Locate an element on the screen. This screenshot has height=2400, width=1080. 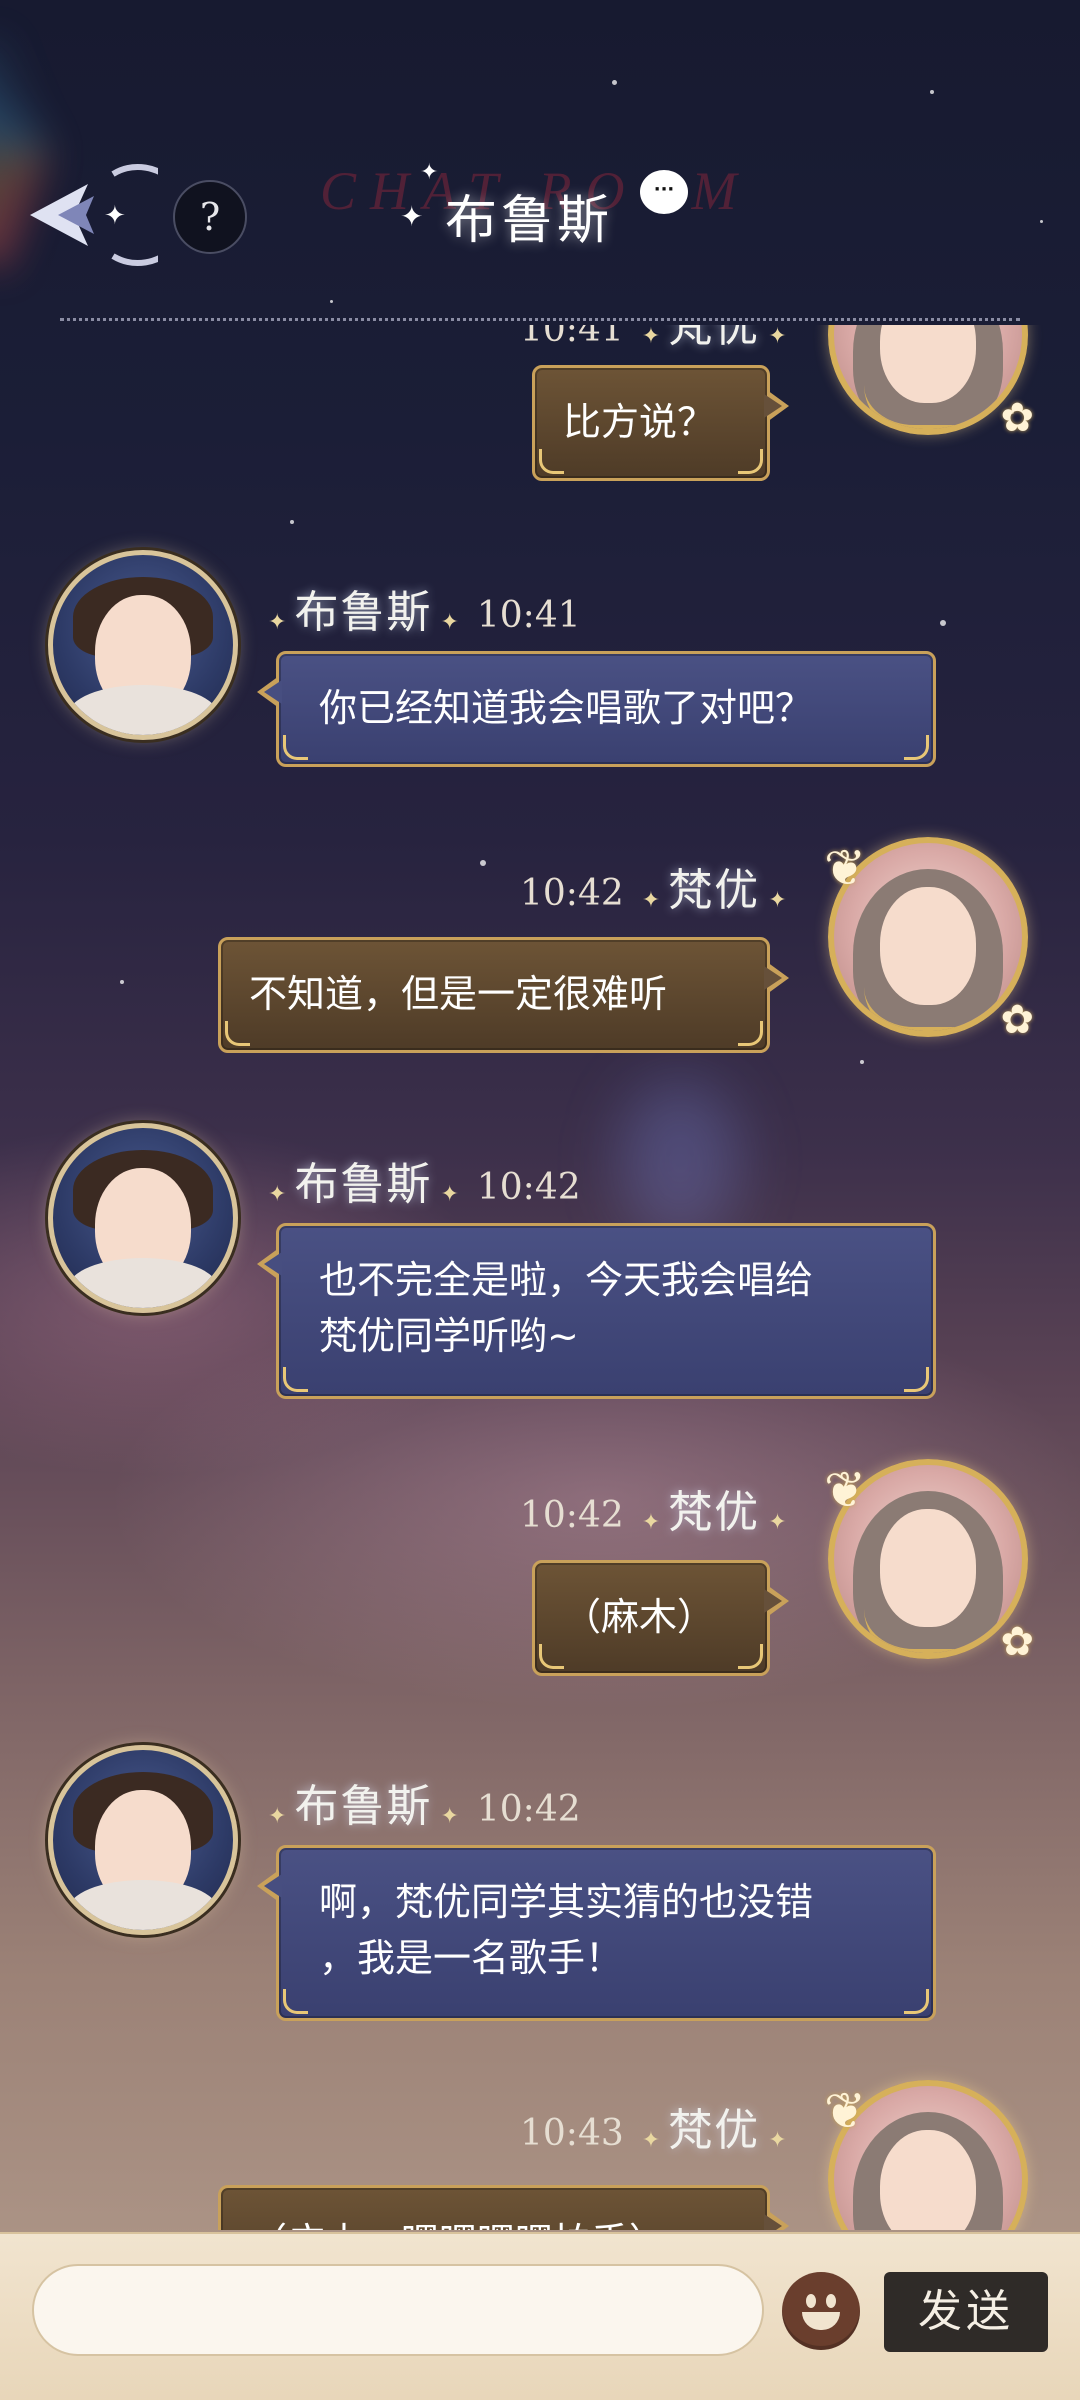
message-text: （麻木） is located at coordinates (639, 1617).